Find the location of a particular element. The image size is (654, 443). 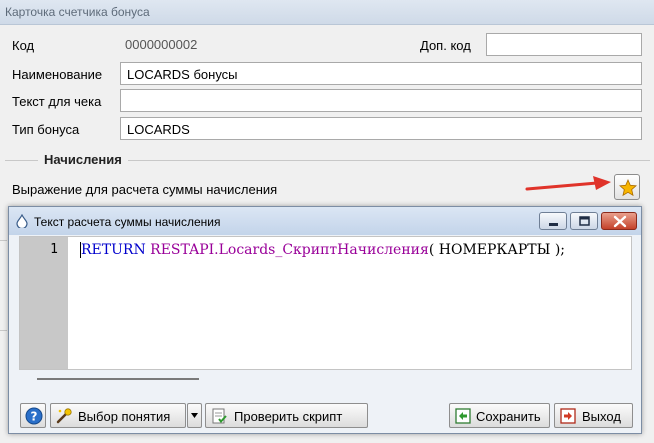

choose-concept-dropdown is located at coordinates (194, 415).